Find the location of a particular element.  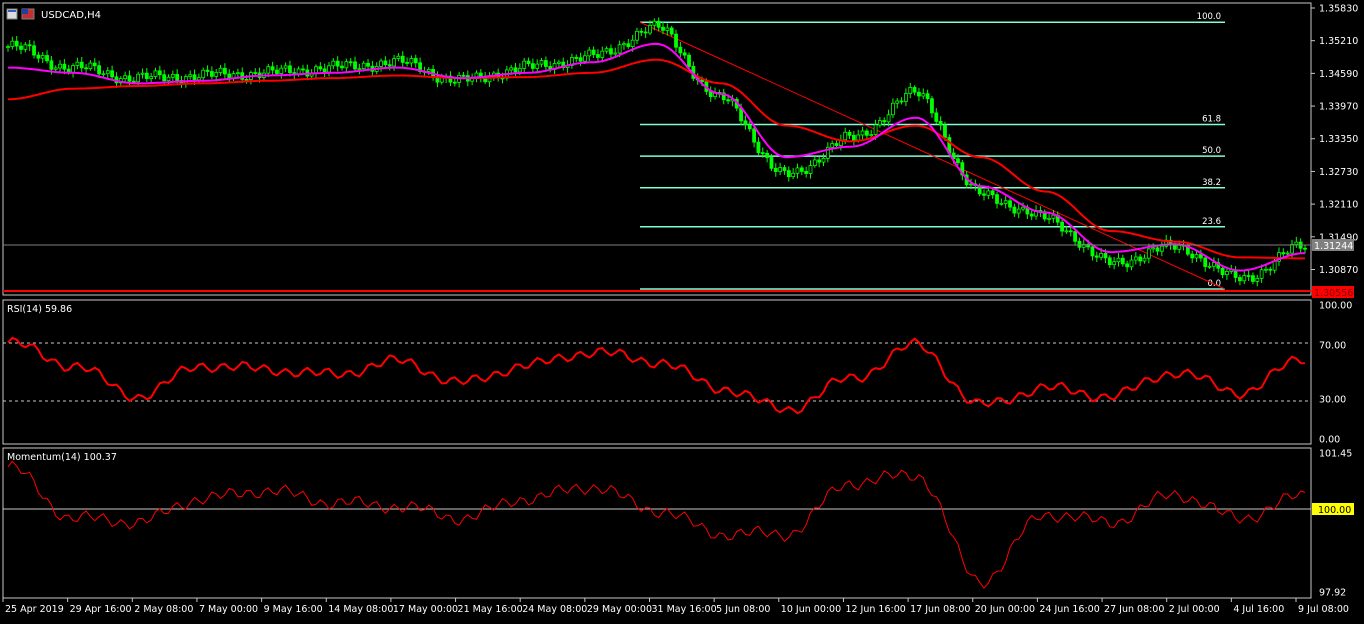

time-tick-label: 4 Jul 16:00 is located at coordinates (1258, 609).